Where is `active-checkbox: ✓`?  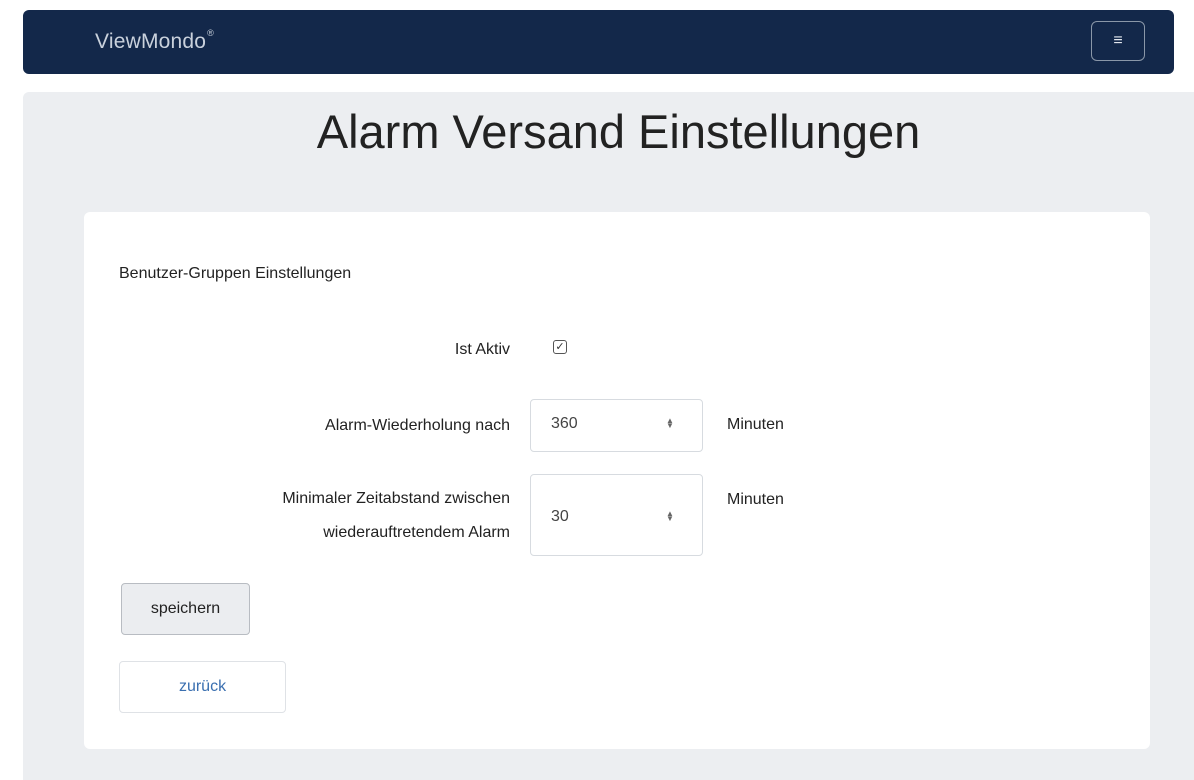 active-checkbox: ✓ is located at coordinates (560, 347).